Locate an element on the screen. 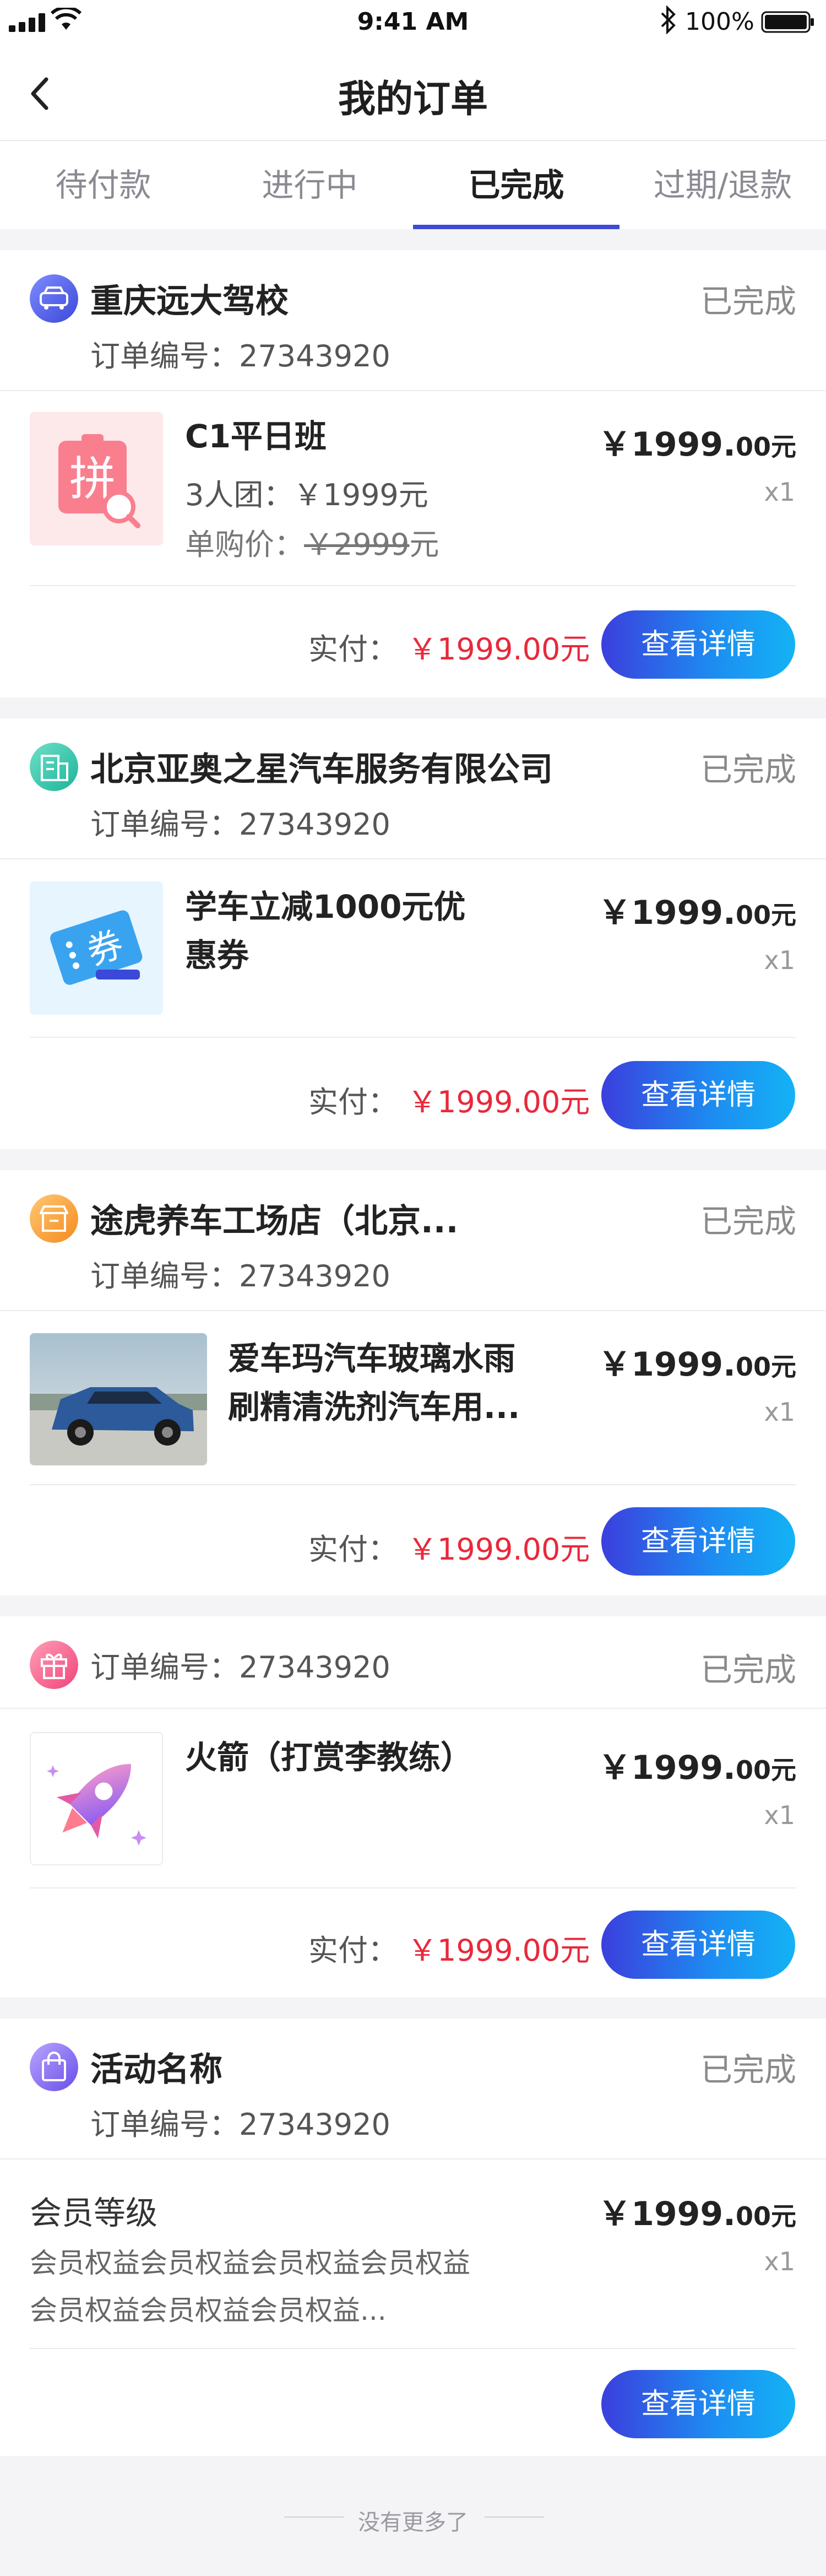 The height and width of the screenshot is (2576, 826). nav-bar: 我的订单 is located at coordinates (413, 94).